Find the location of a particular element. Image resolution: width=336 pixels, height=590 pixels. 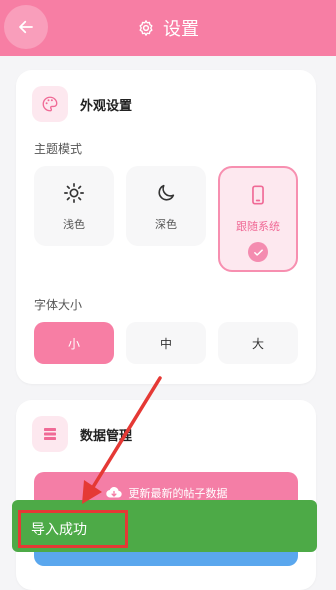

selected-badge is located at coordinates (258, 252).